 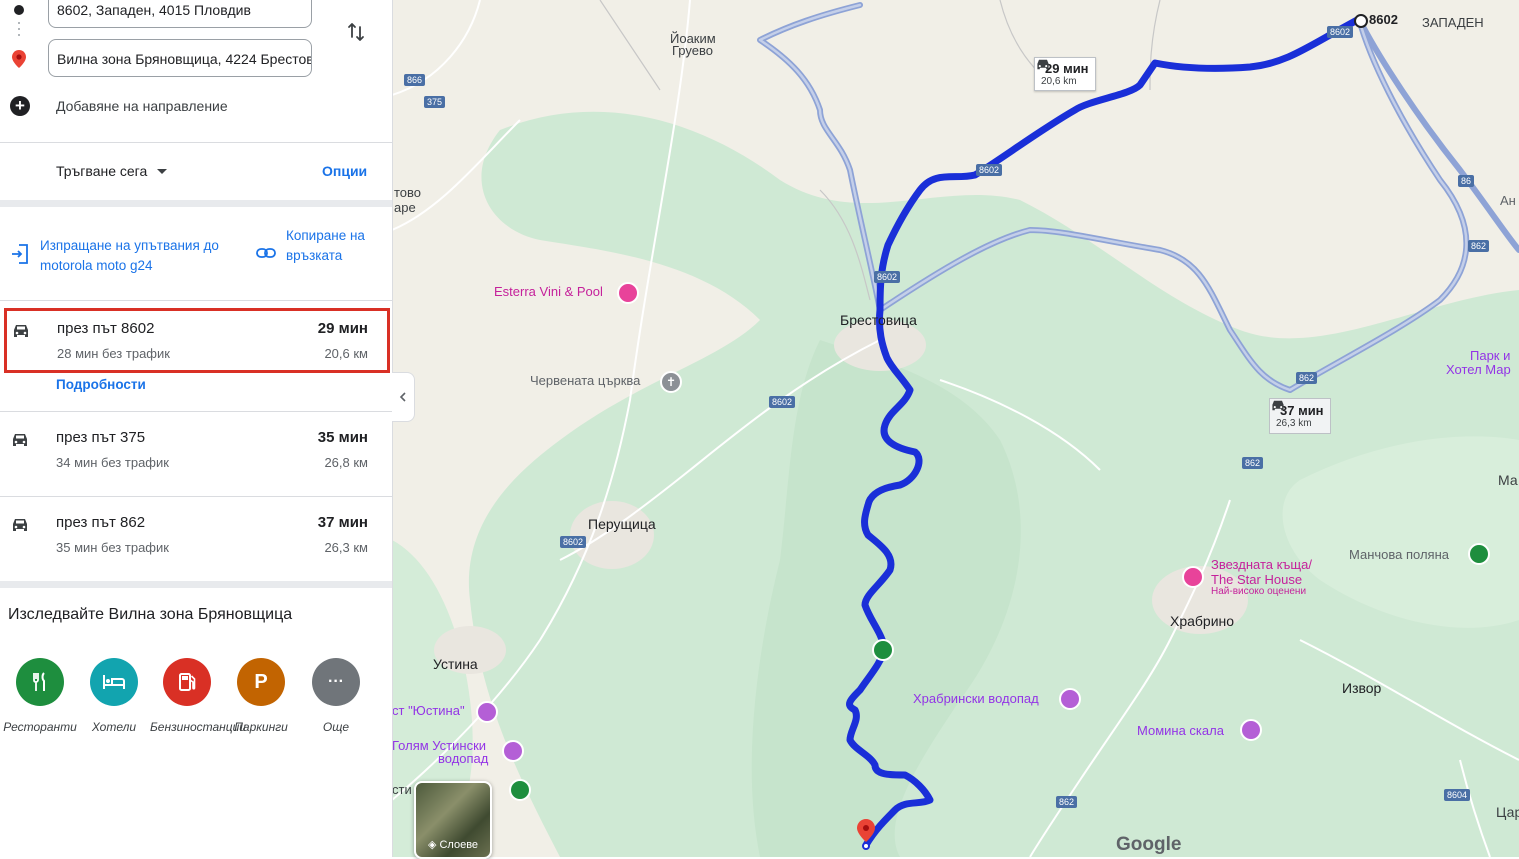 I want to click on route-time: 37 мин, so click(x=342, y=522).